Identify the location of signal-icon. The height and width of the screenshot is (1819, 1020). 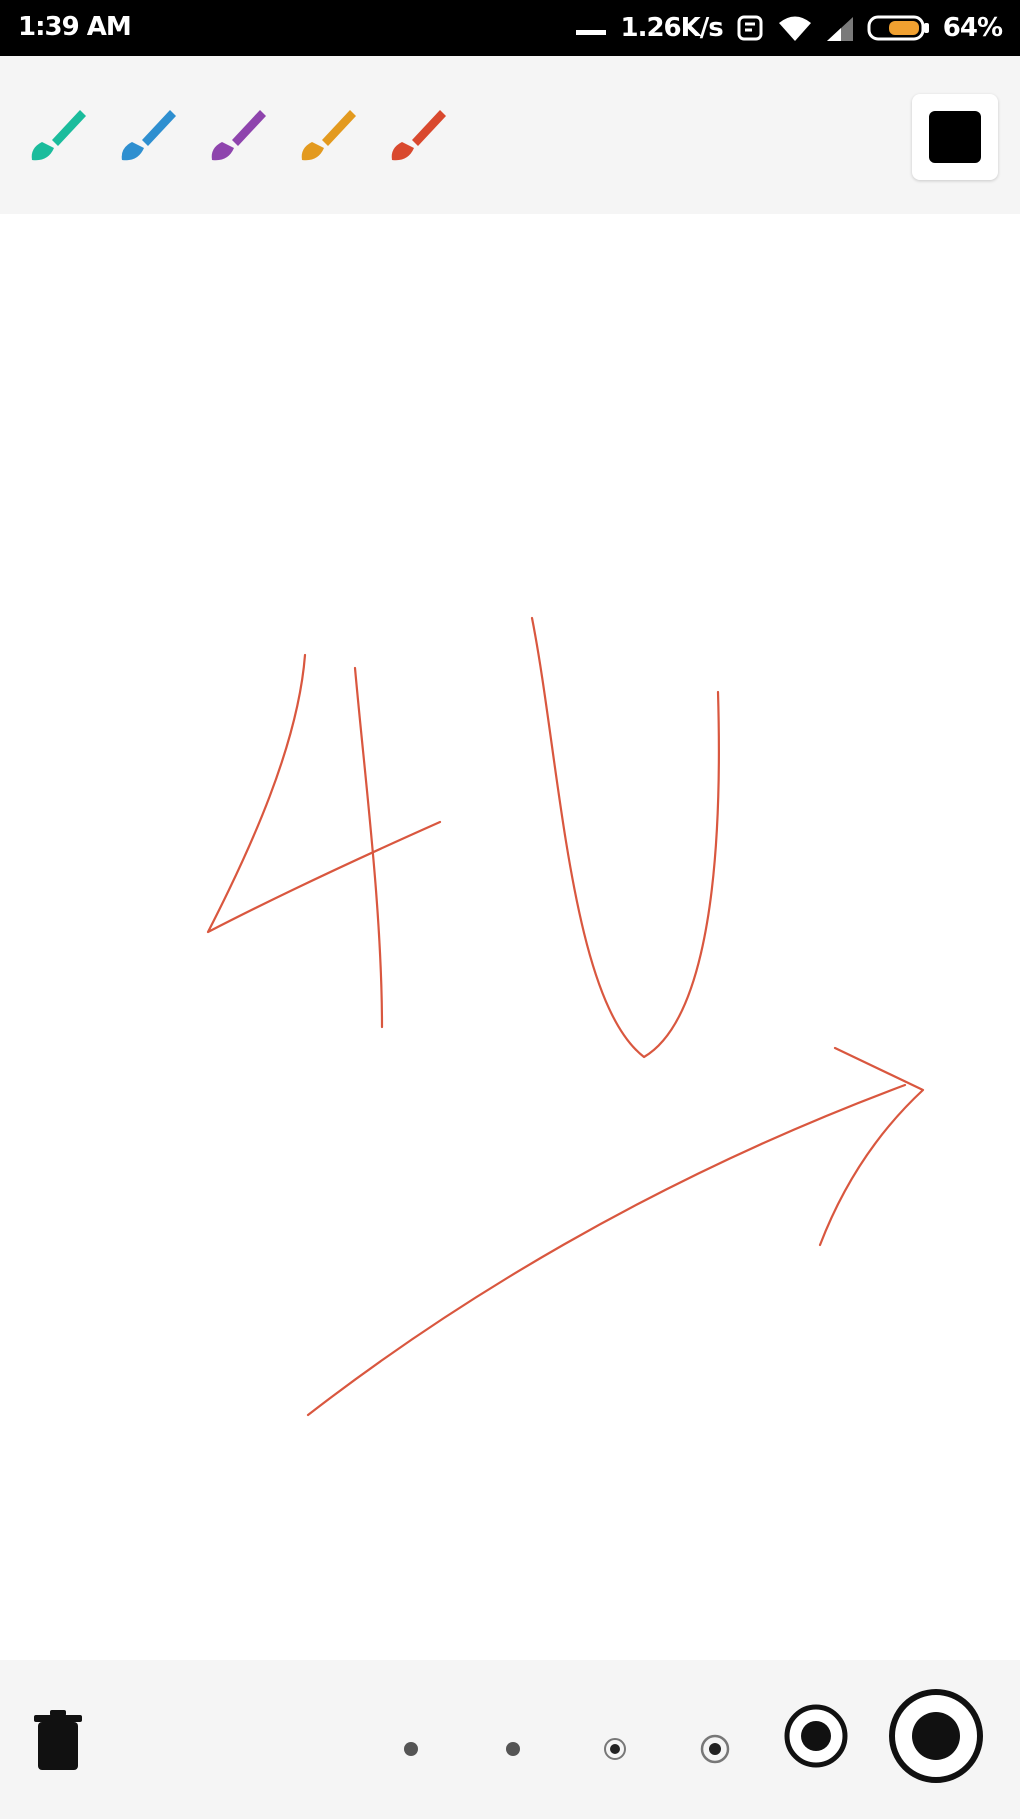
(840, 28).